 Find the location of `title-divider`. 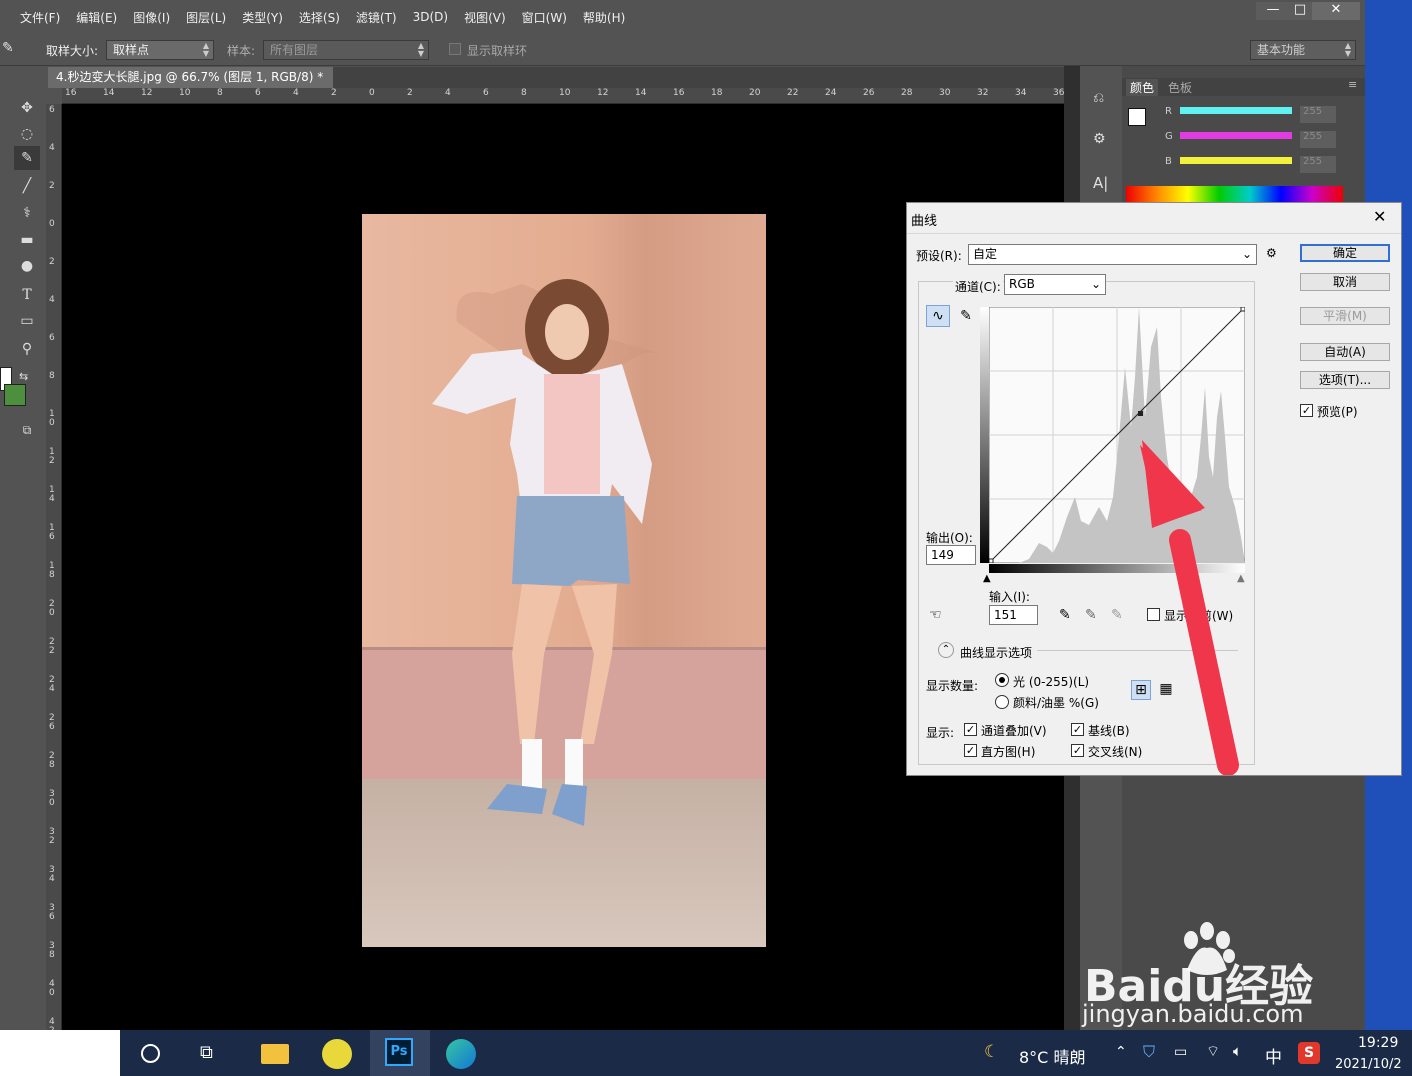

title-divider is located at coordinates (1154, 233).